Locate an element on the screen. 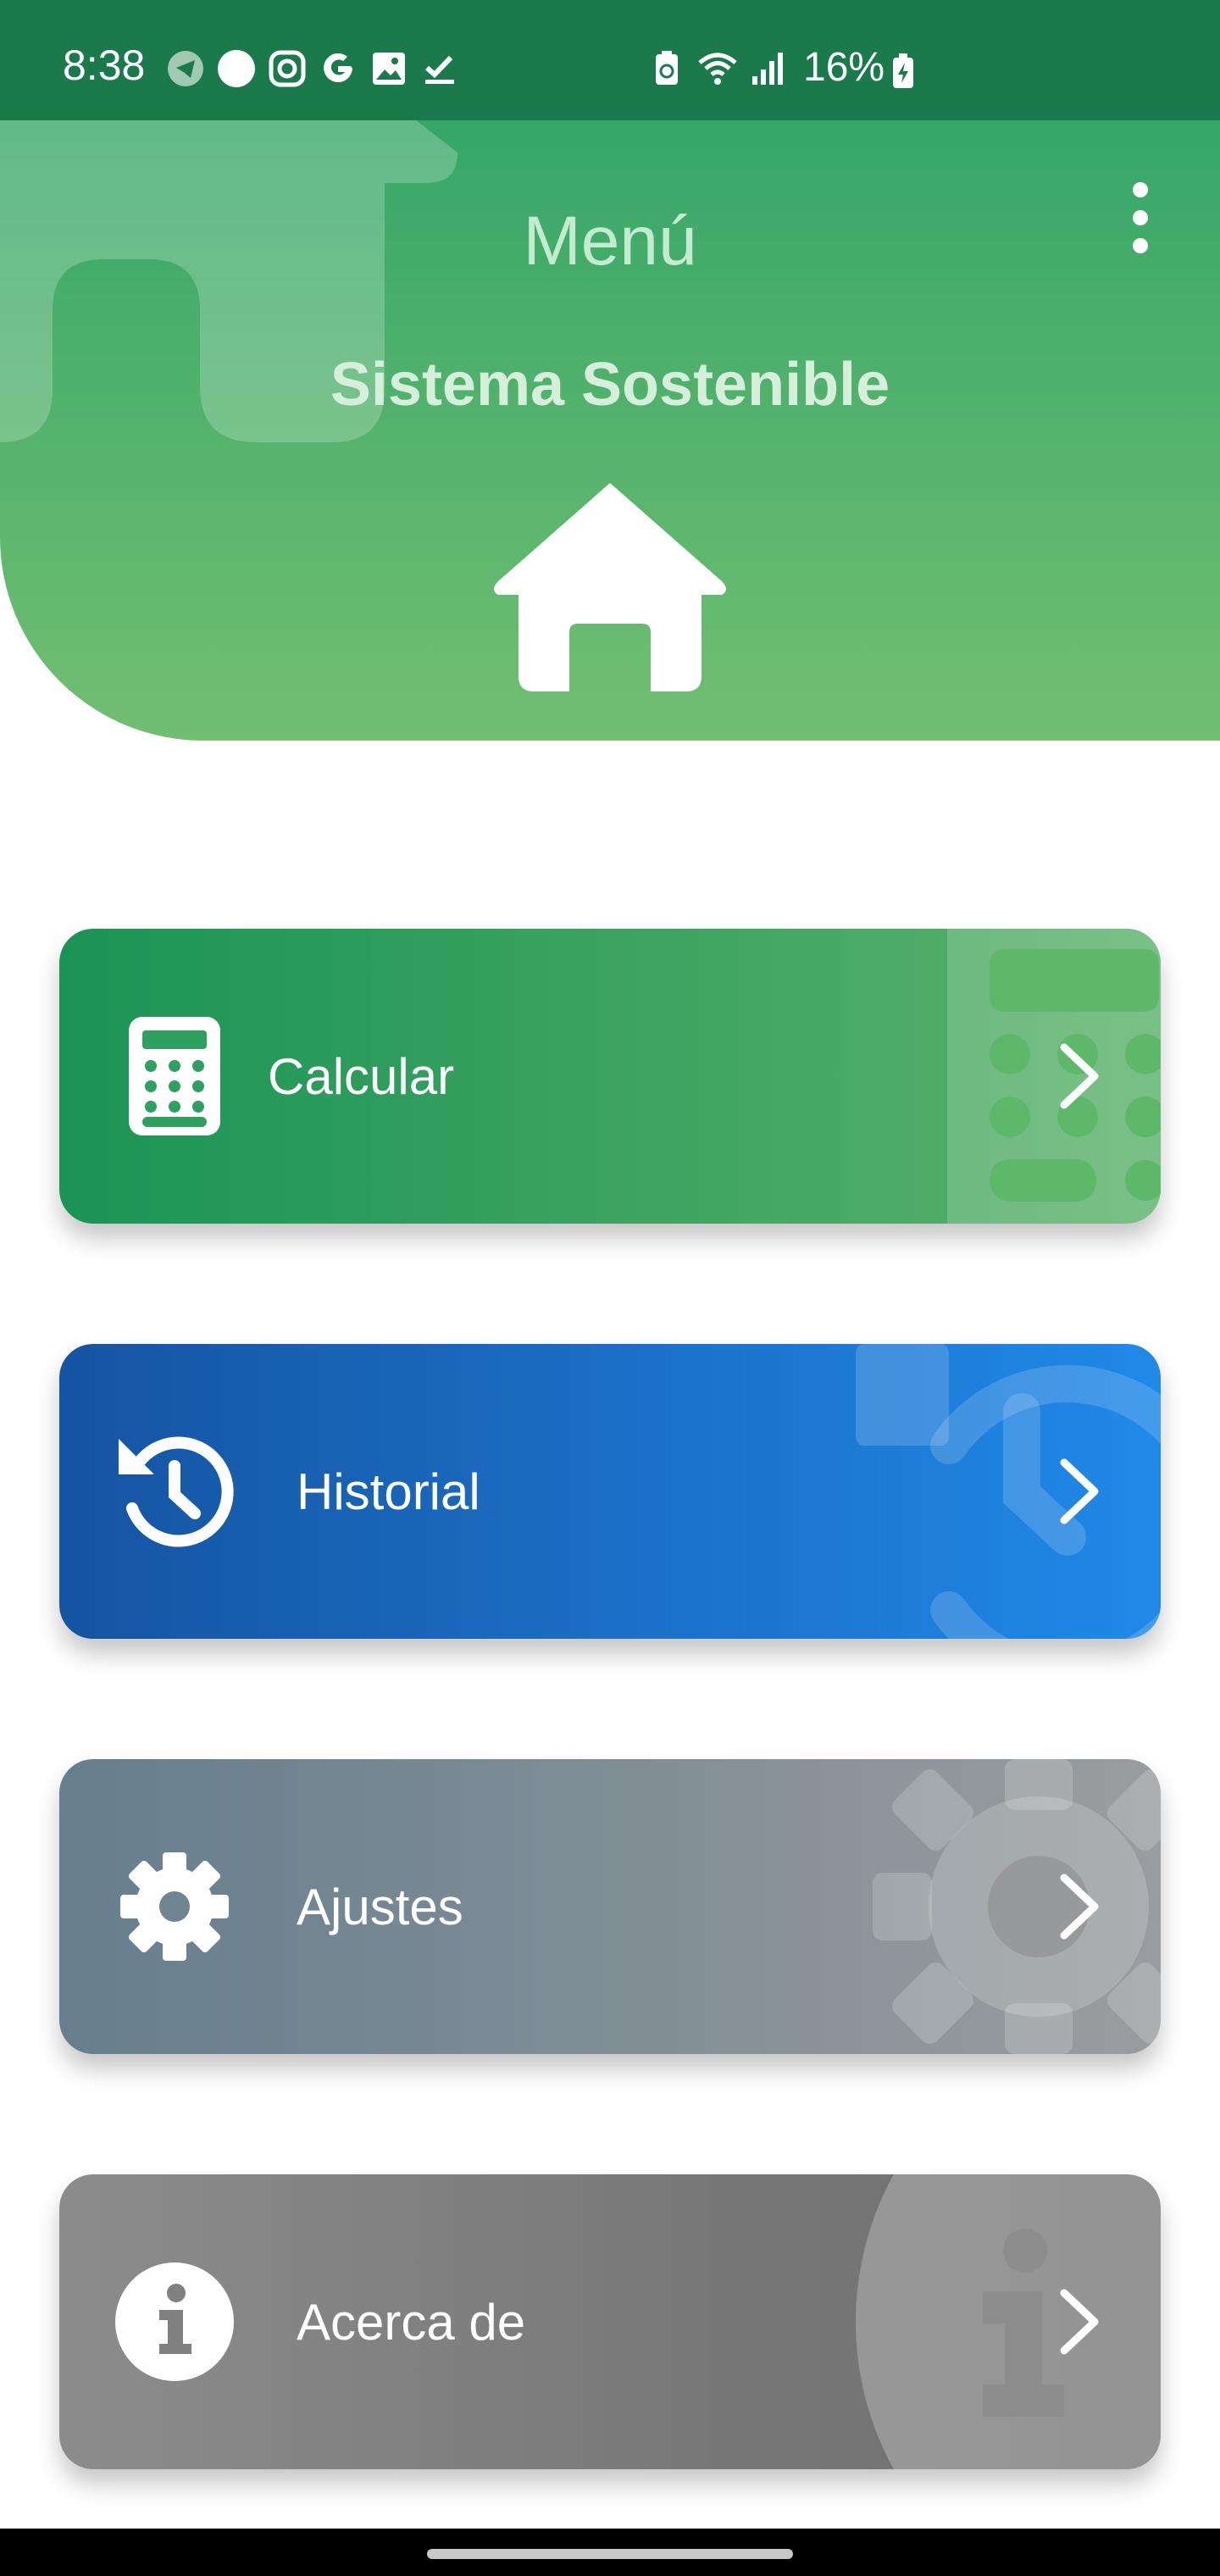 This screenshot has width=1220, height=2576. info-icon is located at coordinates (174, 2321).